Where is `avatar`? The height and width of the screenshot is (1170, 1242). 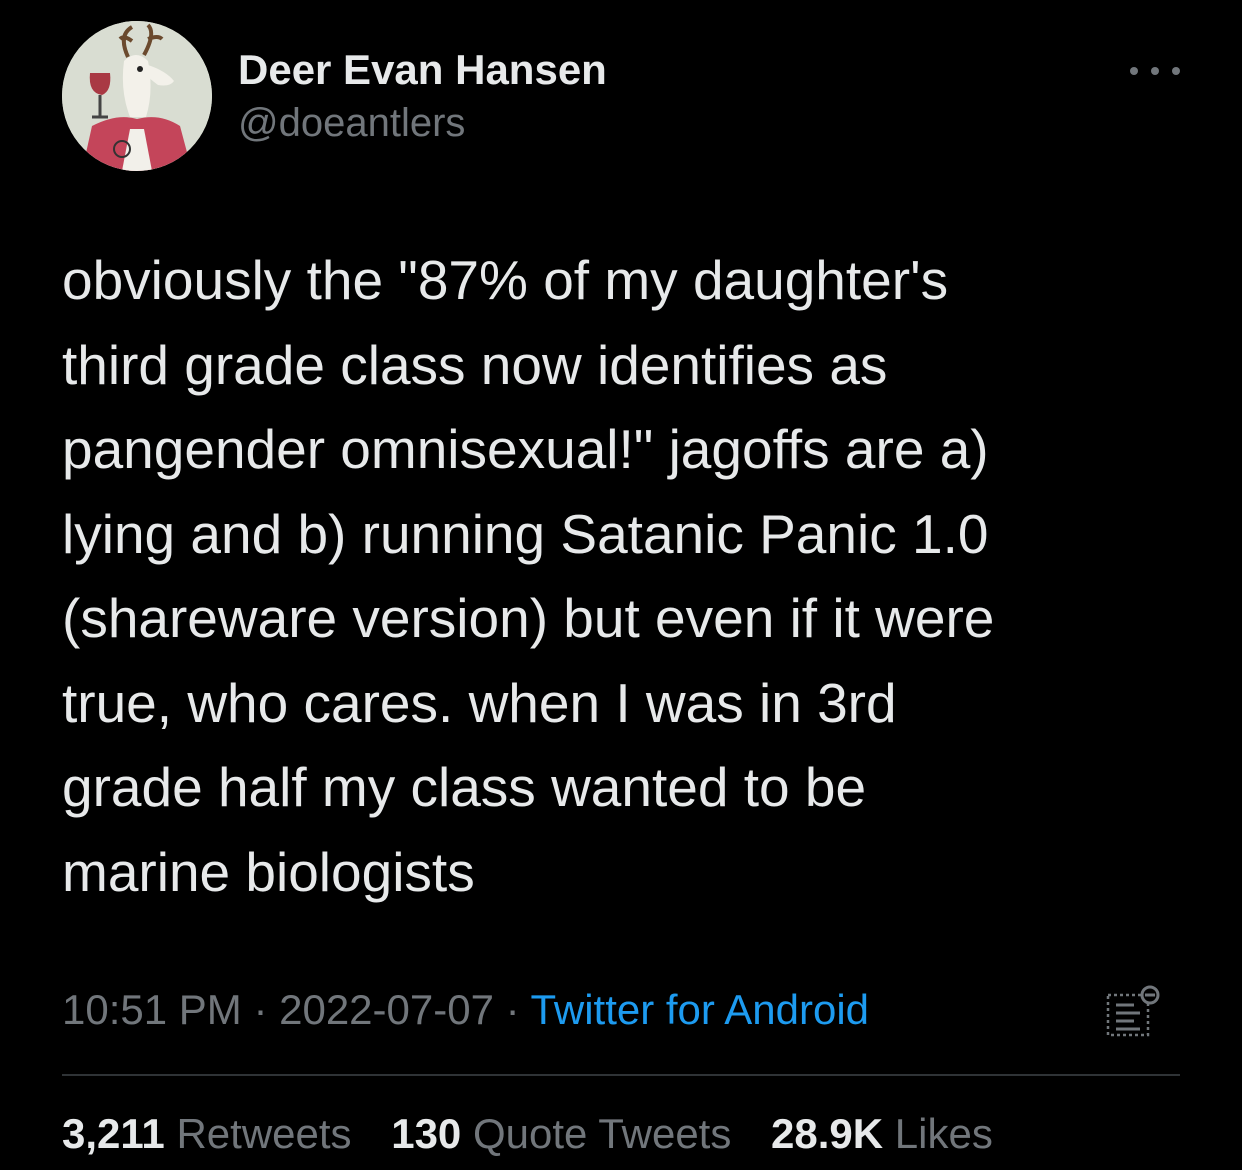 avatar is located at coordinates (137, 96).